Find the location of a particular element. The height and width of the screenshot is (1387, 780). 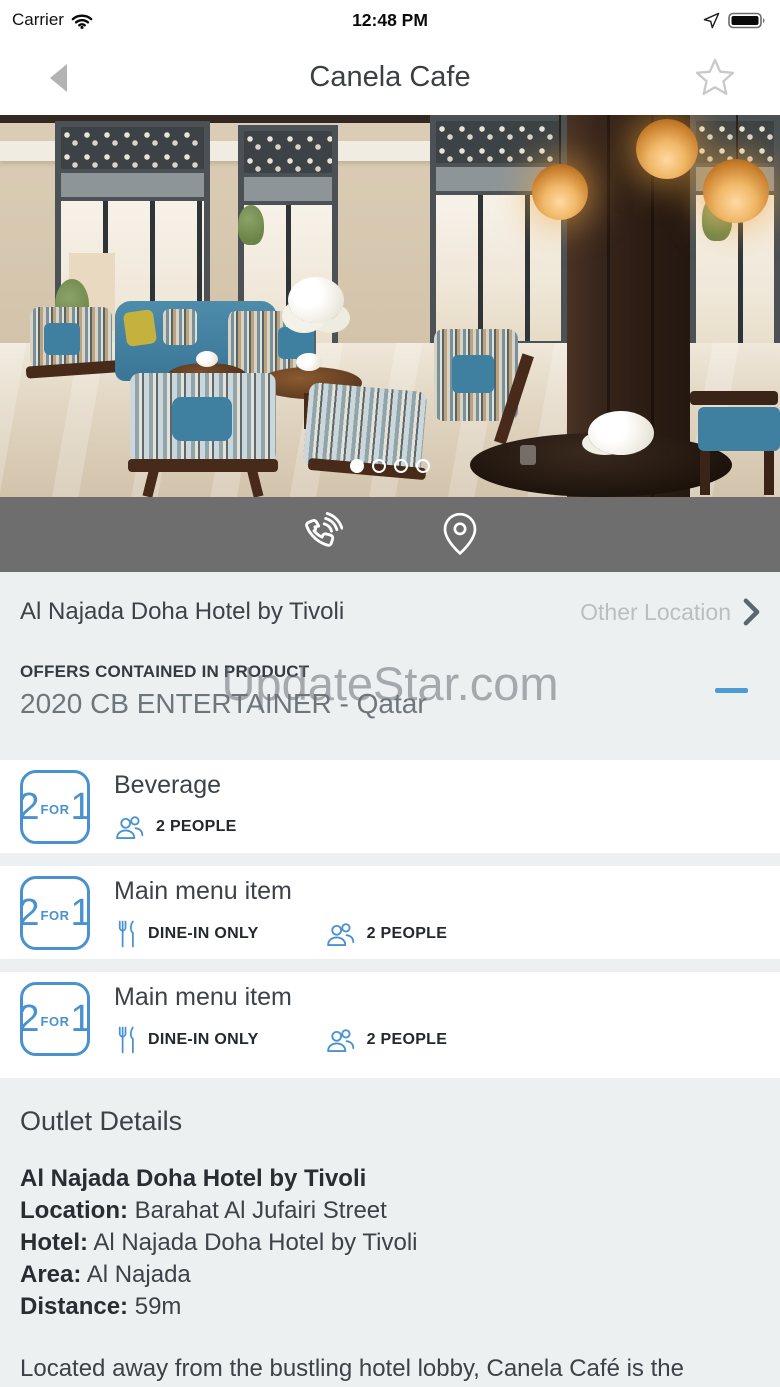

outlet-field: Distance: 59m is located at coordinates (390, 1307).